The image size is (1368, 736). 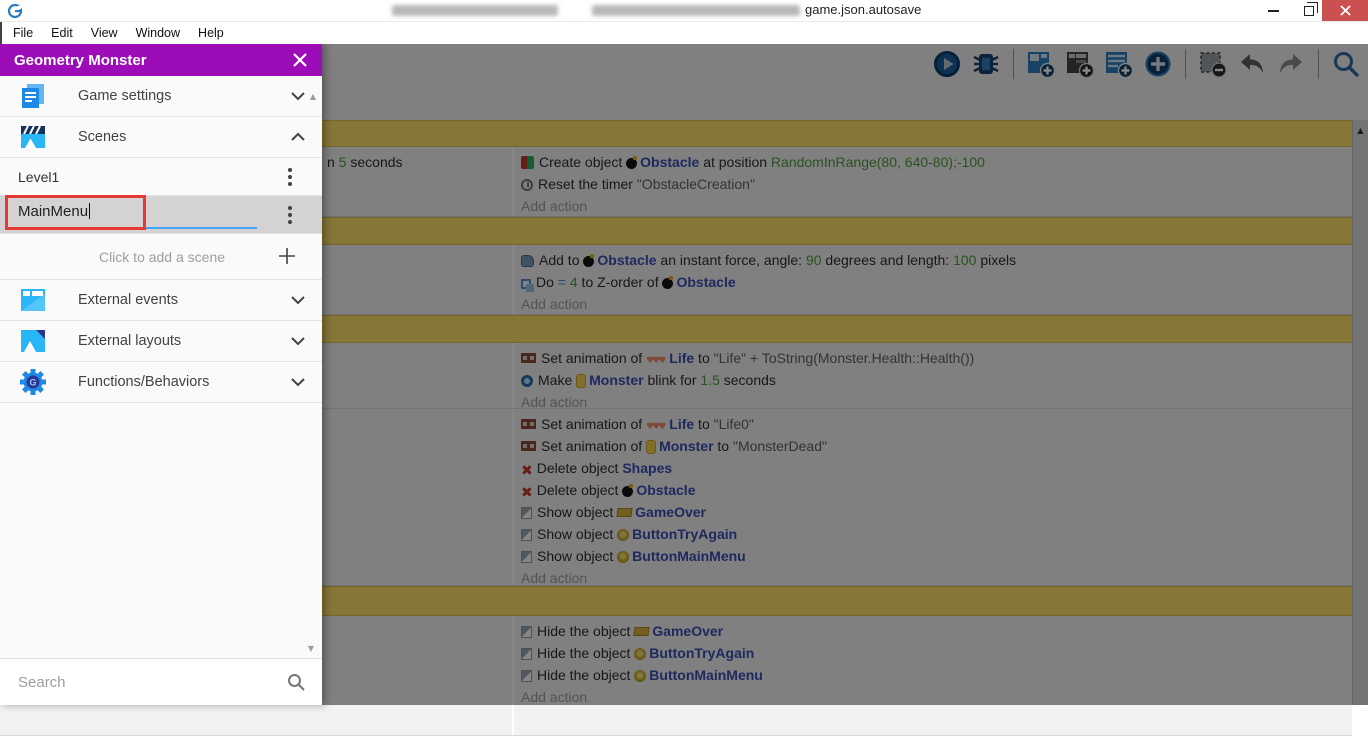 I want to click on sidebar-item-label: External layouts, so click(x=130, y=341).